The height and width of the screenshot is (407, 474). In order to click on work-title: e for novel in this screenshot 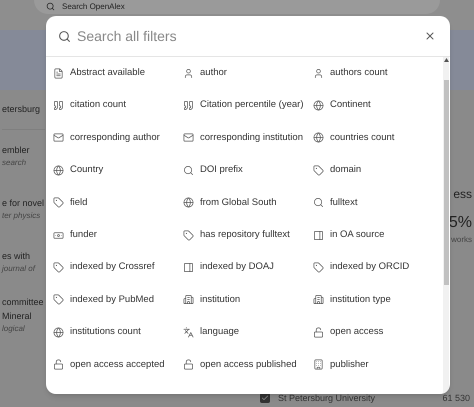, I will do `click(23, 203)`.